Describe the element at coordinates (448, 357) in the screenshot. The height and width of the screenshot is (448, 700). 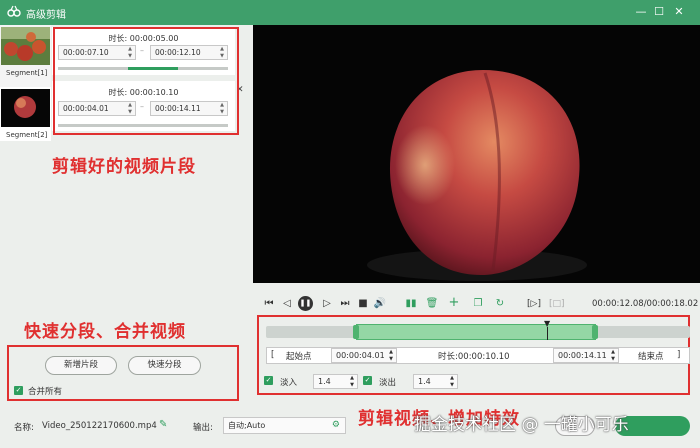
I see `trim-duration-label: 时长:` at that location.